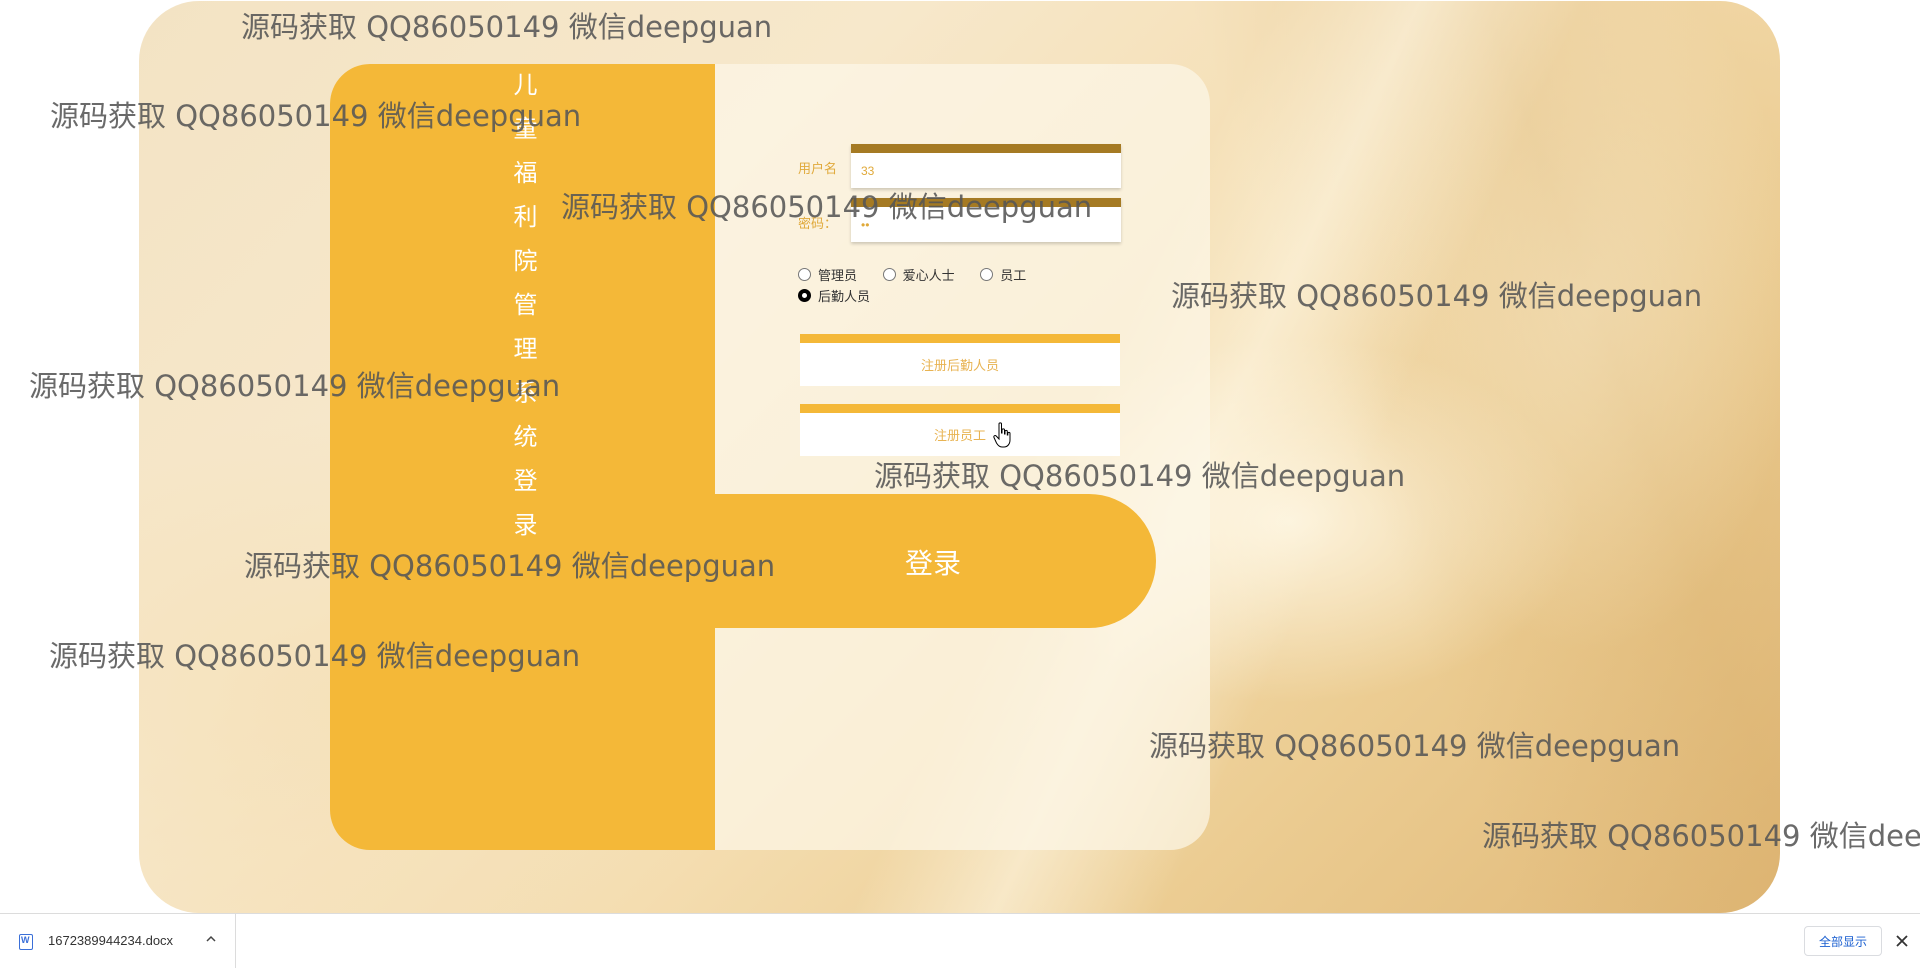  I want to click on login-button: 登录, so click(935, 561).